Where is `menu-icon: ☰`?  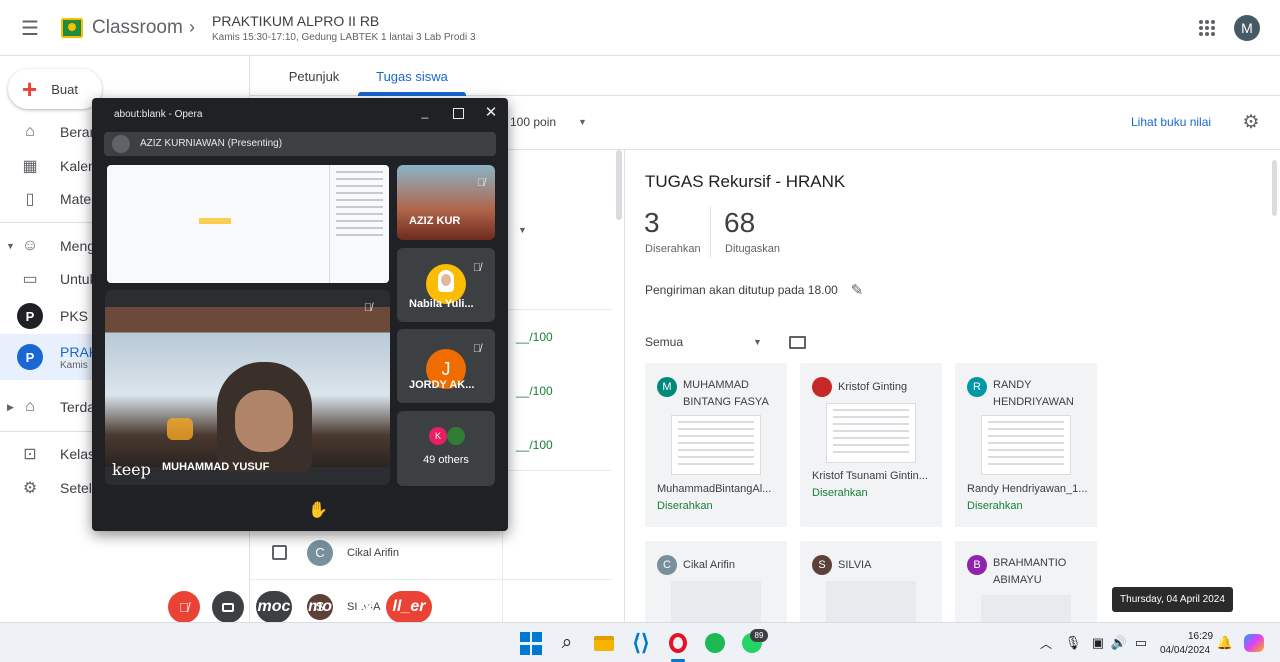
menu-icon: ☰ is located at coordinates (30, 28).